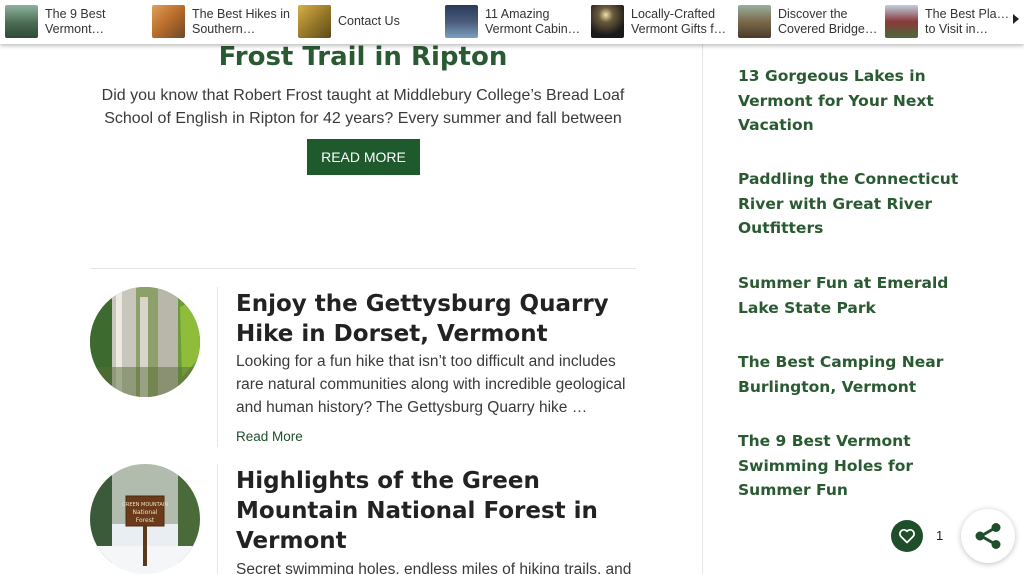  Describe the element at coordinates (145, 505) in the screenshot. I see `sign-text-line1: GREEN MOUNTAIN` at that location.